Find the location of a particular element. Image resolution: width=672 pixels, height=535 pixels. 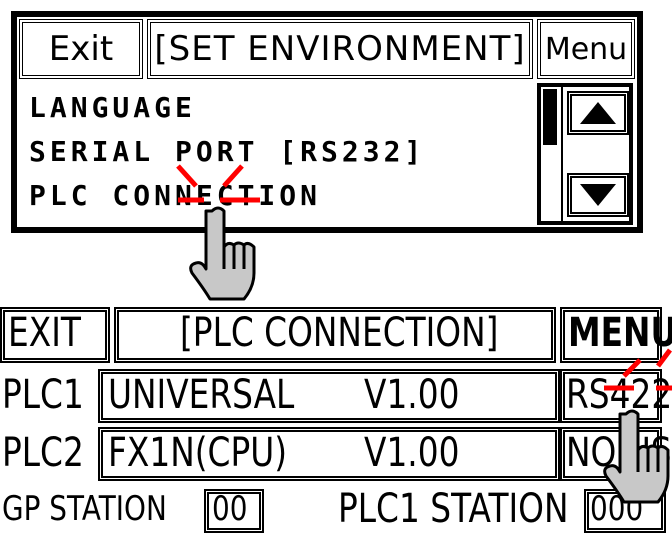

scroll-down-button is located at coordinates (598, 195).